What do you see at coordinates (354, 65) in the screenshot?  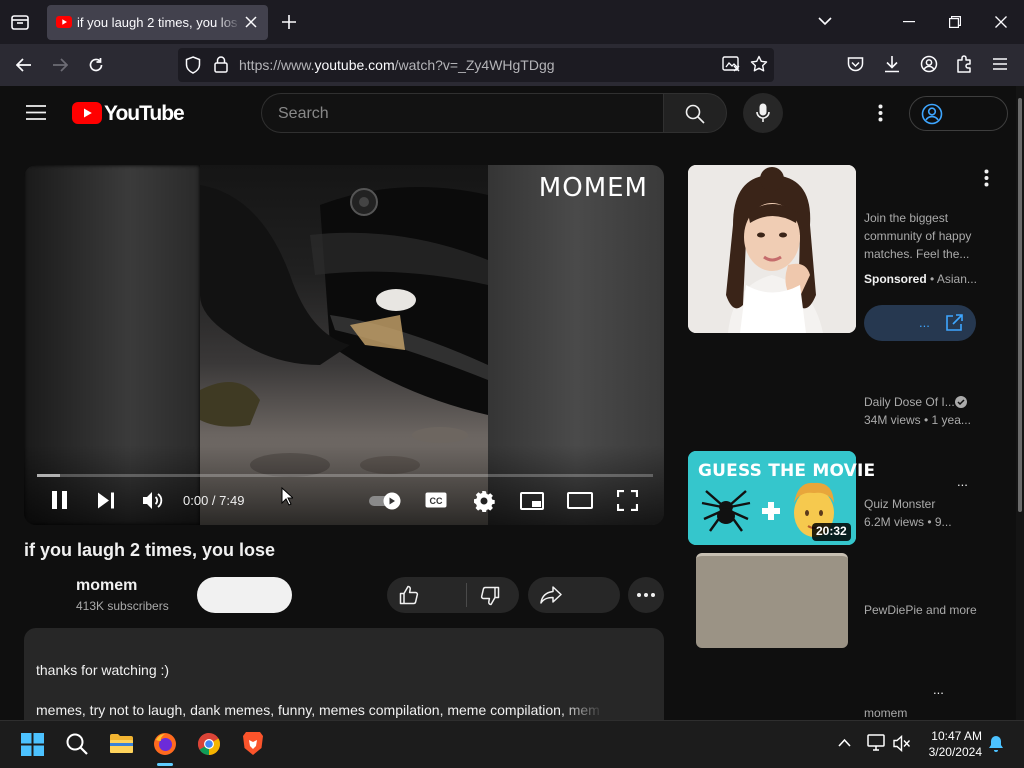 I see `url-domain: youtube.com` at bounding box center [354, 65].